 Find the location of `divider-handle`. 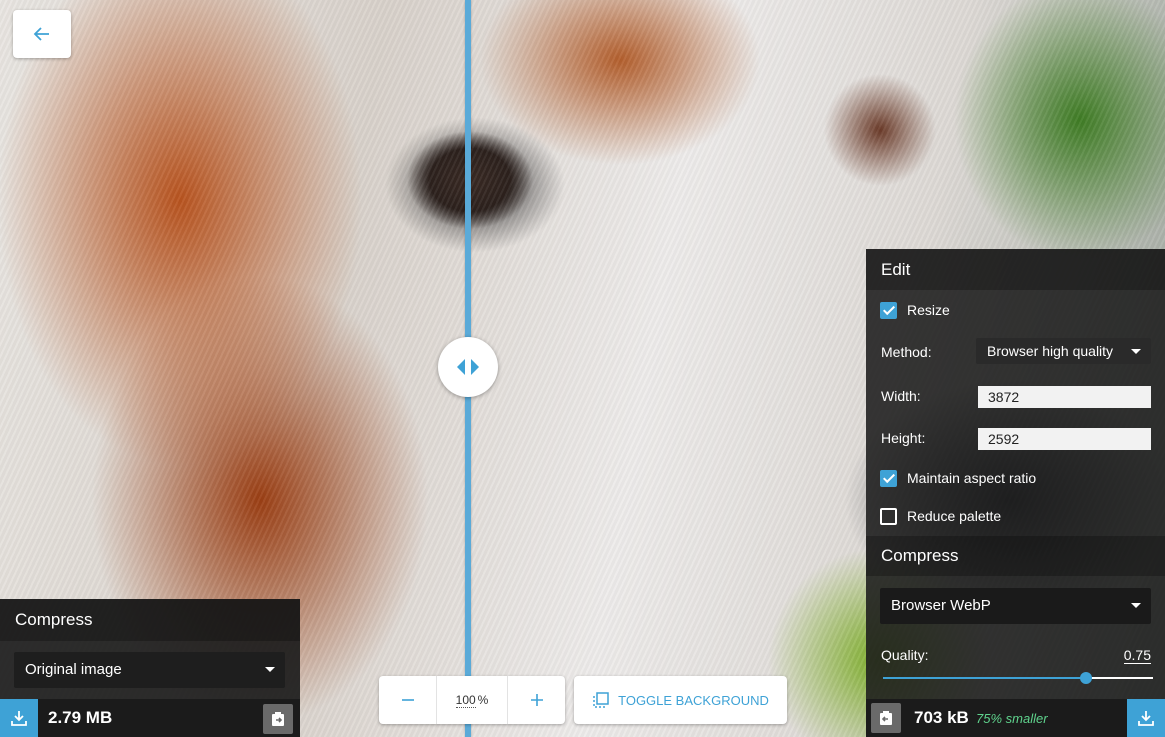

divider-handle is located at coordinates (468, 367).